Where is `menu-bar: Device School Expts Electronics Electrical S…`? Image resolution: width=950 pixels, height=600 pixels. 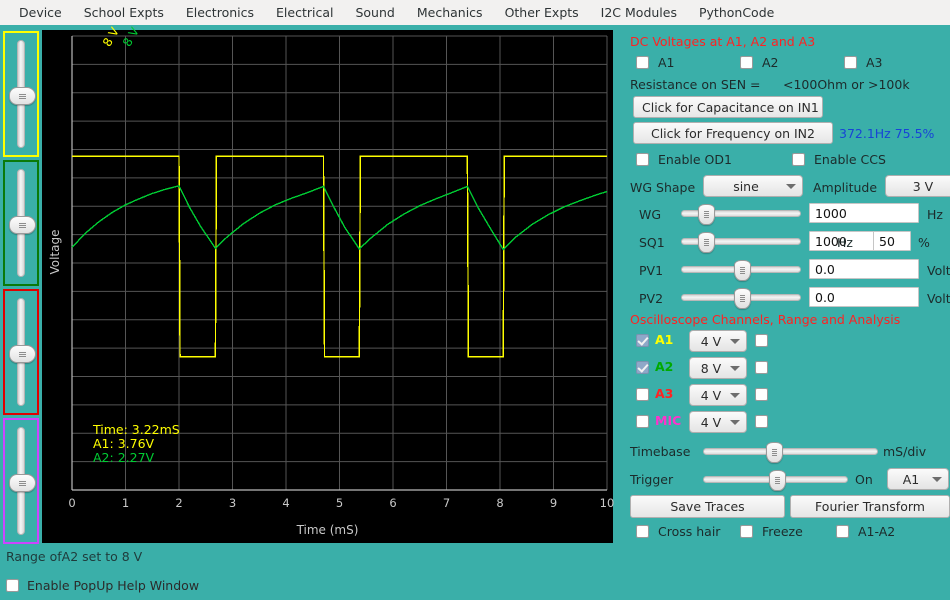 menu-bar: Device School Expts Electronics Electrical S… is located at coordinates (475, 12).